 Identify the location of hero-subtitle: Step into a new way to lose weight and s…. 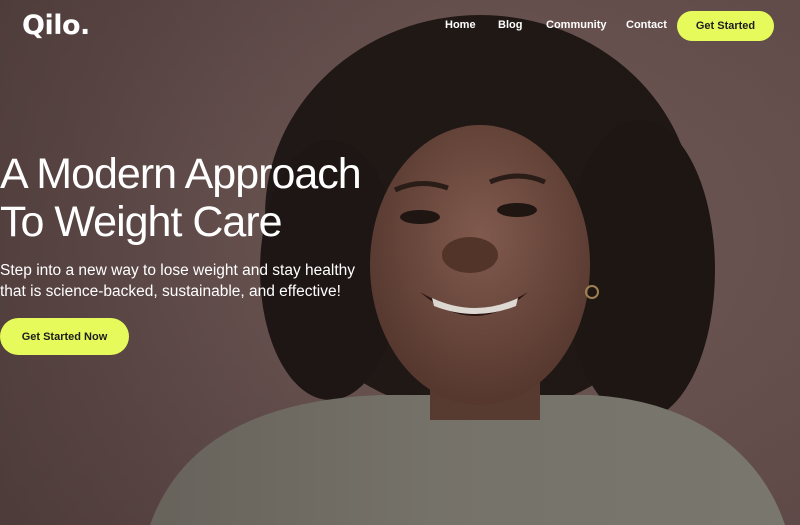
(200, 281).